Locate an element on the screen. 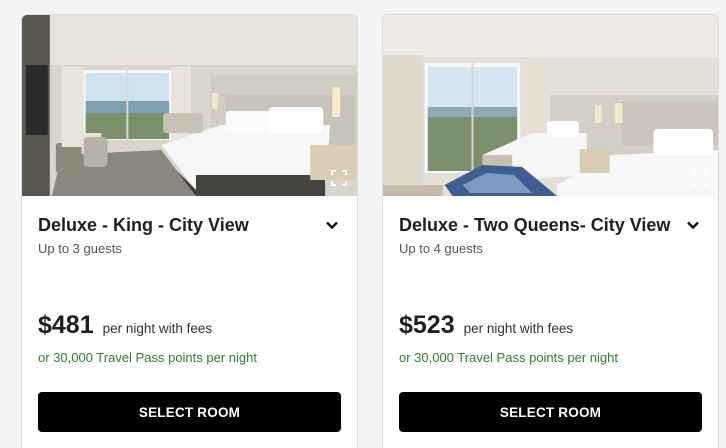 Image resolution: width=726 pixels, height=448 pixels. room-price: $523 is located at coordinates (427, 325).